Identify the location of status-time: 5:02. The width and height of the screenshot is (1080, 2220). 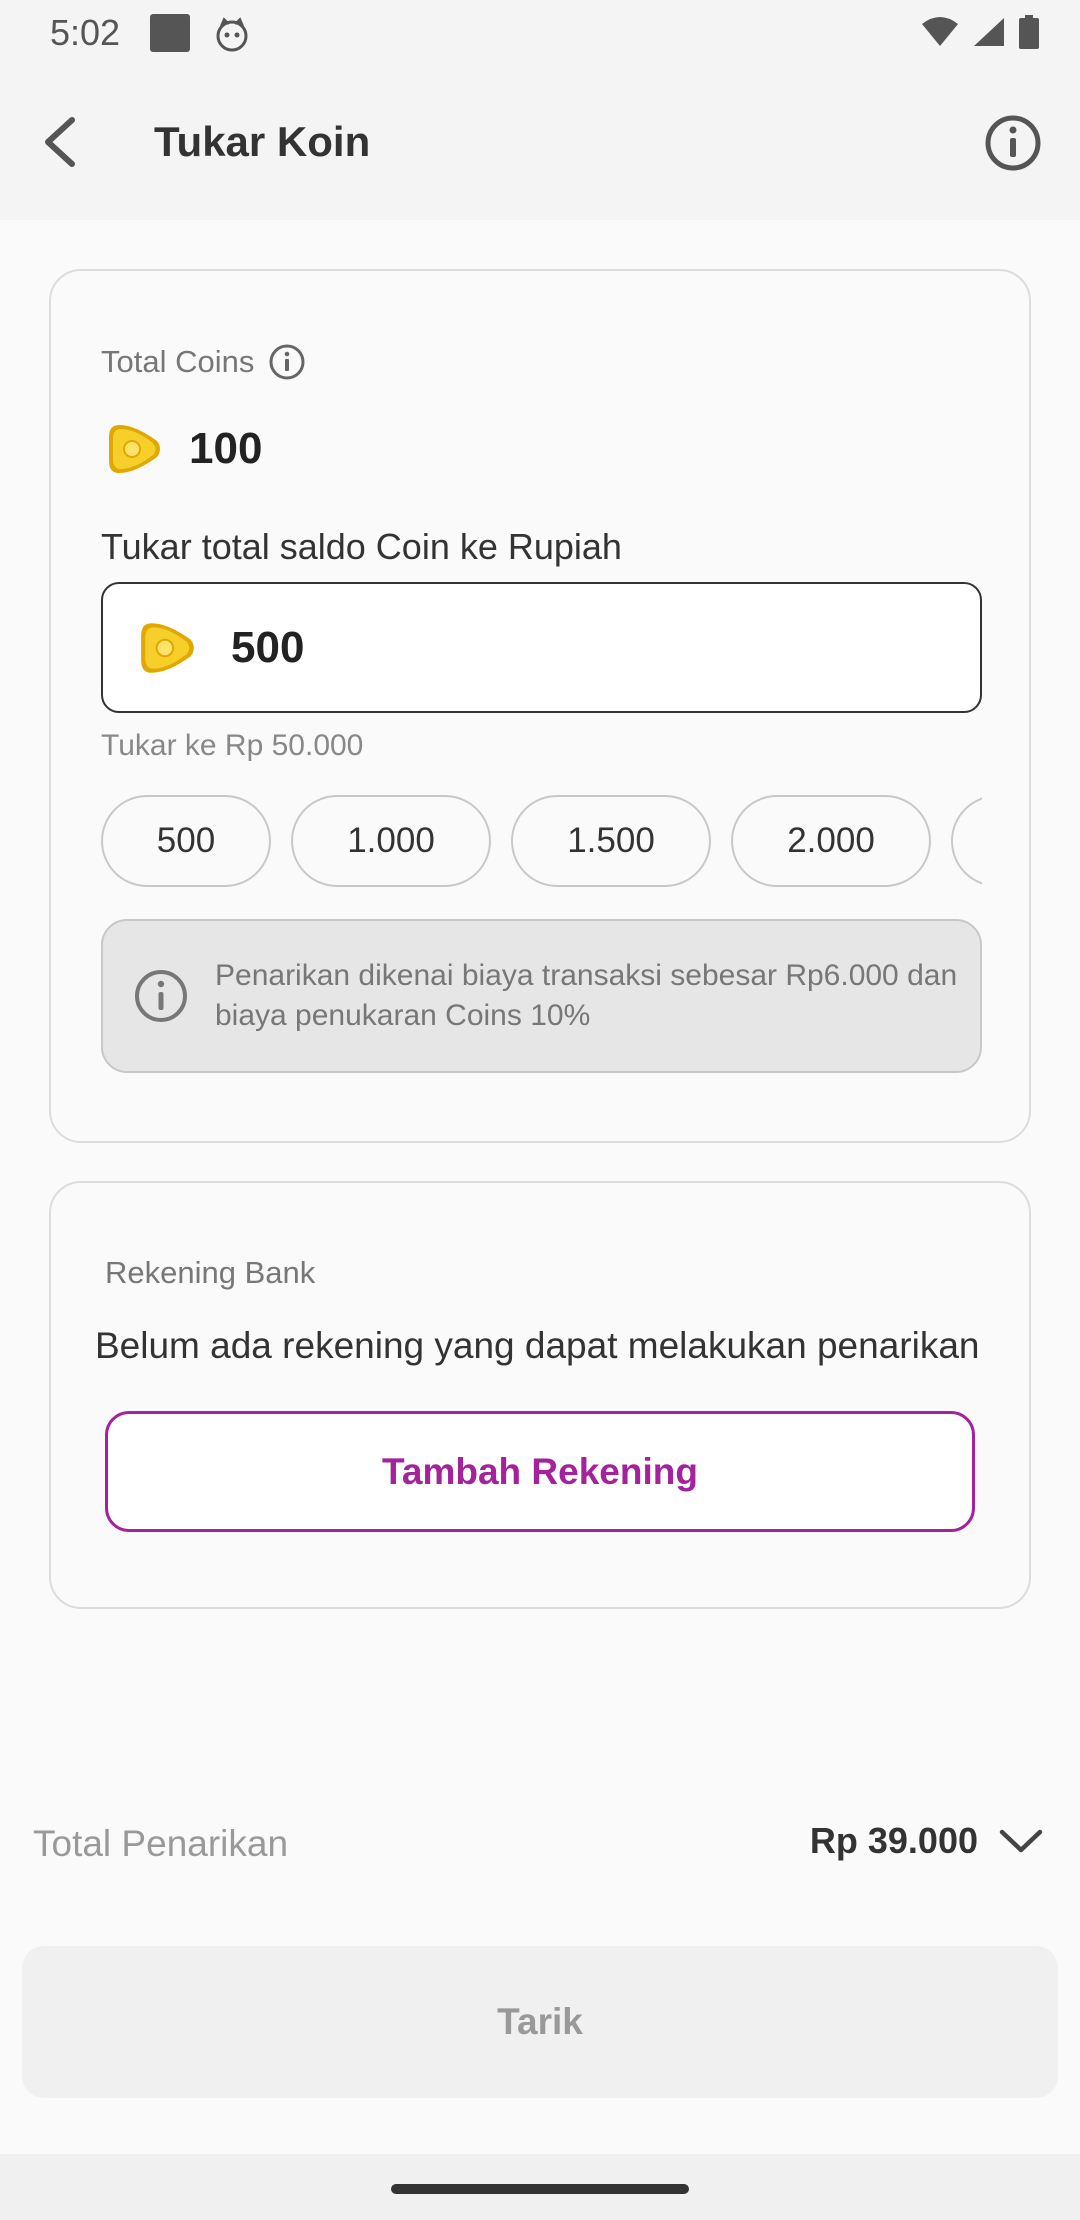
(85, 32).